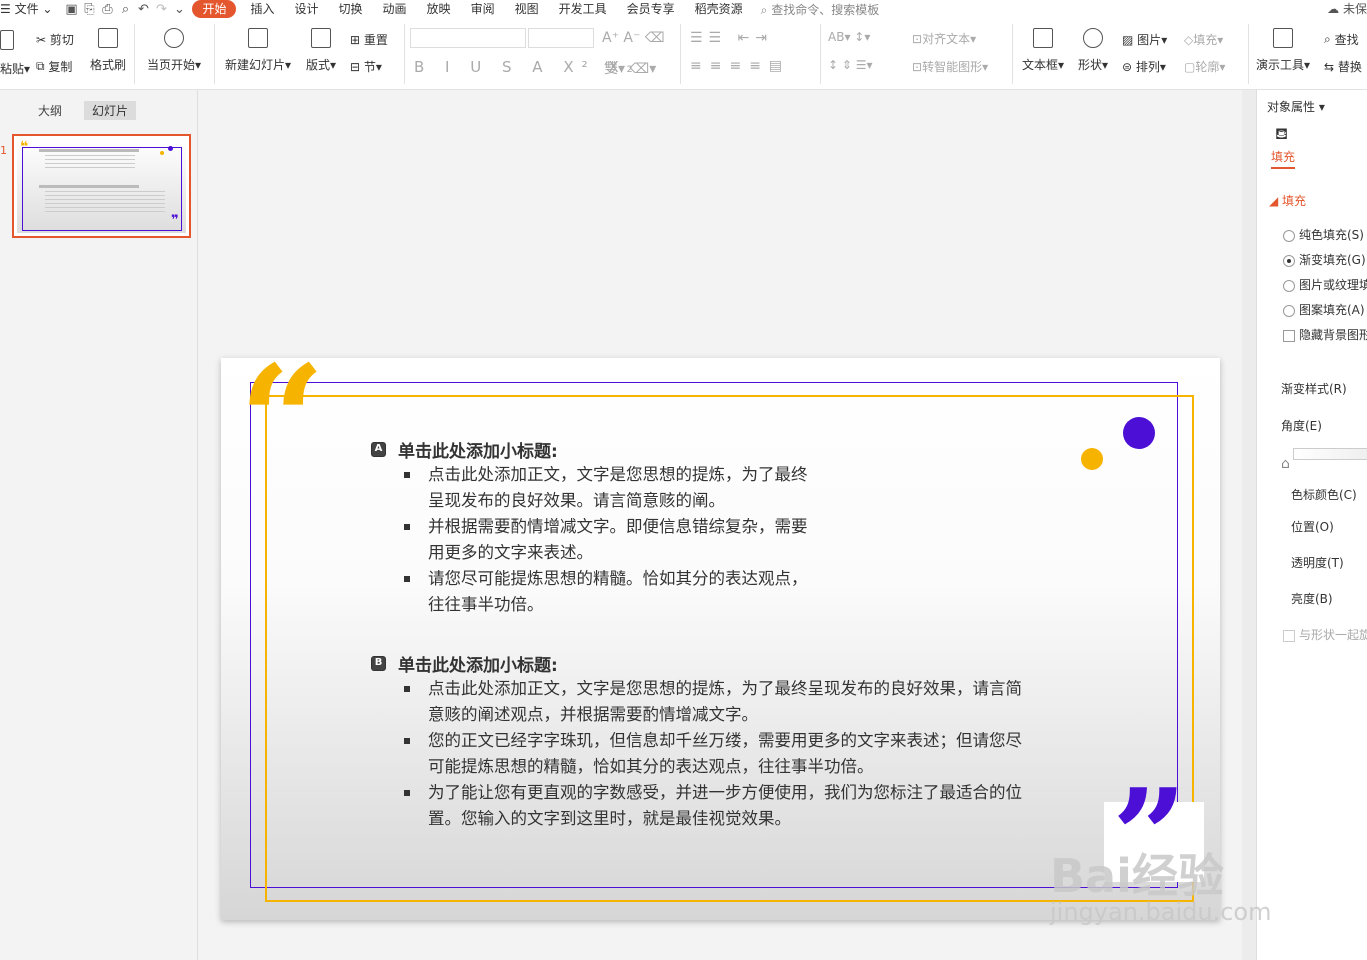 The height and width of the screenshot is (960, 1367). I want to click on picture-fill-option: 图片或纹理填, so click(1325, 284).